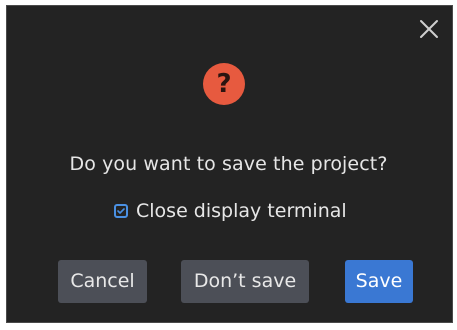 Image resolution: width=457 pixels, height=330 pixels. I want to click on question-mark: ?, so click(224, 84).